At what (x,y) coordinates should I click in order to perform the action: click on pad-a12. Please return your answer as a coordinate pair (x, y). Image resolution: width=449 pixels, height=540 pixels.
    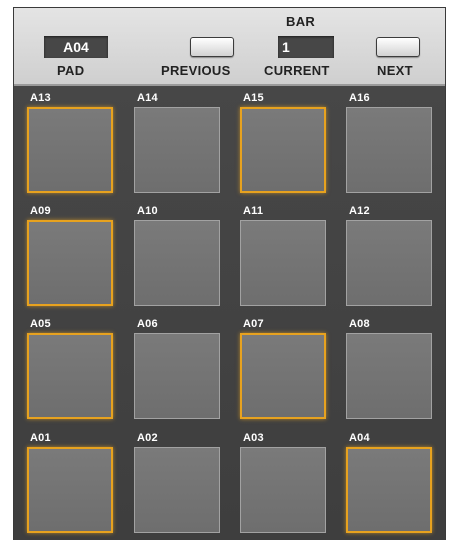
    Looking at the image, I should click on (389, 263).